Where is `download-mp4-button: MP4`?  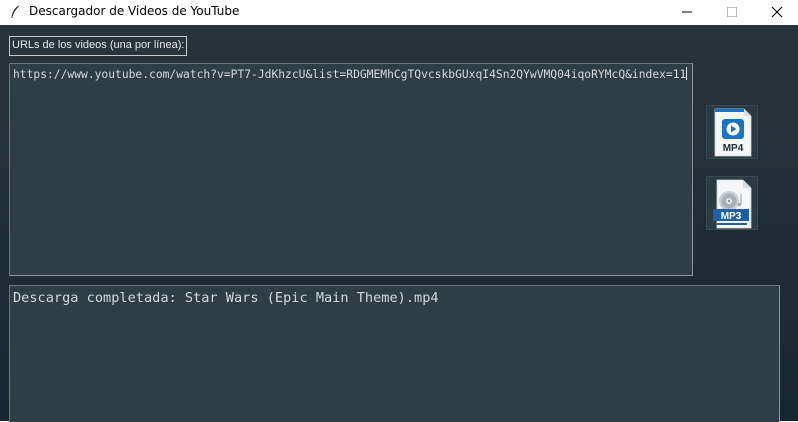 download-mp4-button: MP4 is located at coordinates (732, 132).